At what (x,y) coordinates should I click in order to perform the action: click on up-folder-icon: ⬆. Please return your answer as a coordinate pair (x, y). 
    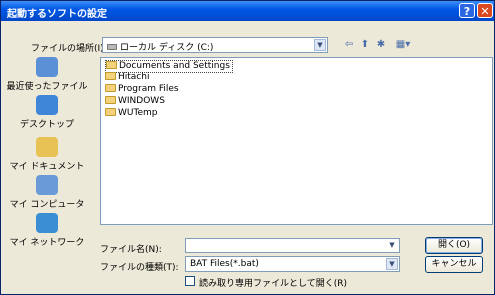
    Looking at the image, I should click on (365, 45).